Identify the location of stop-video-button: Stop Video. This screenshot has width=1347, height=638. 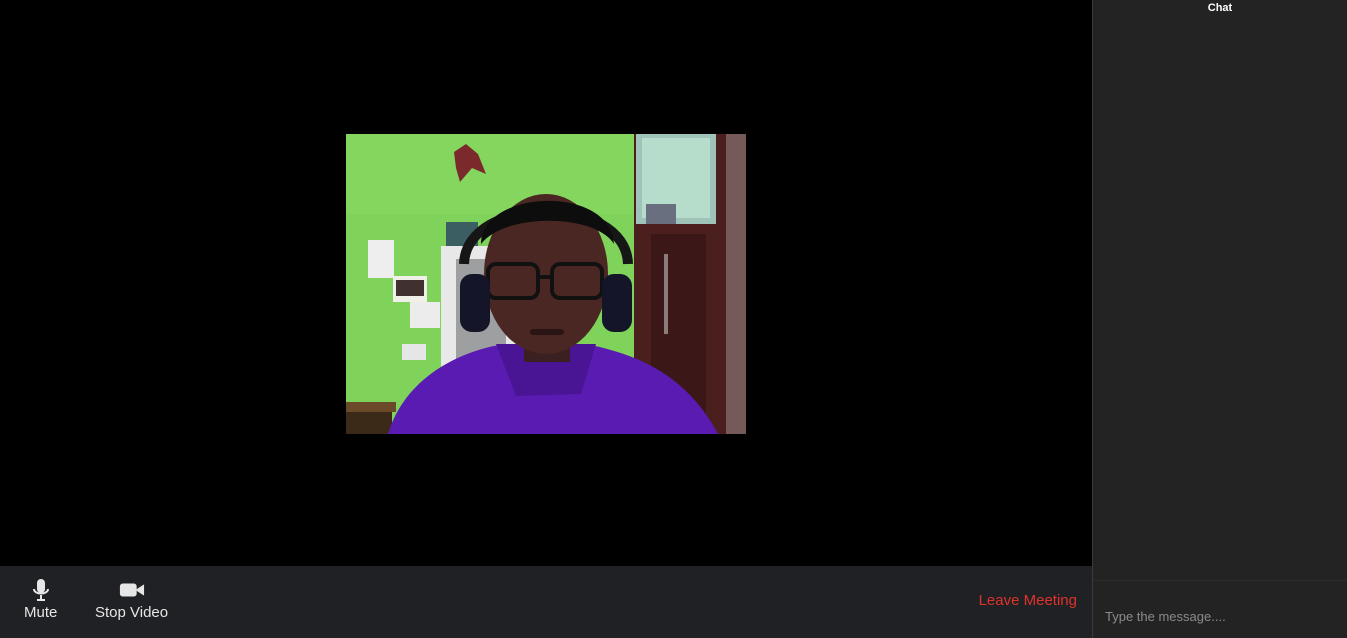
(131, 599).